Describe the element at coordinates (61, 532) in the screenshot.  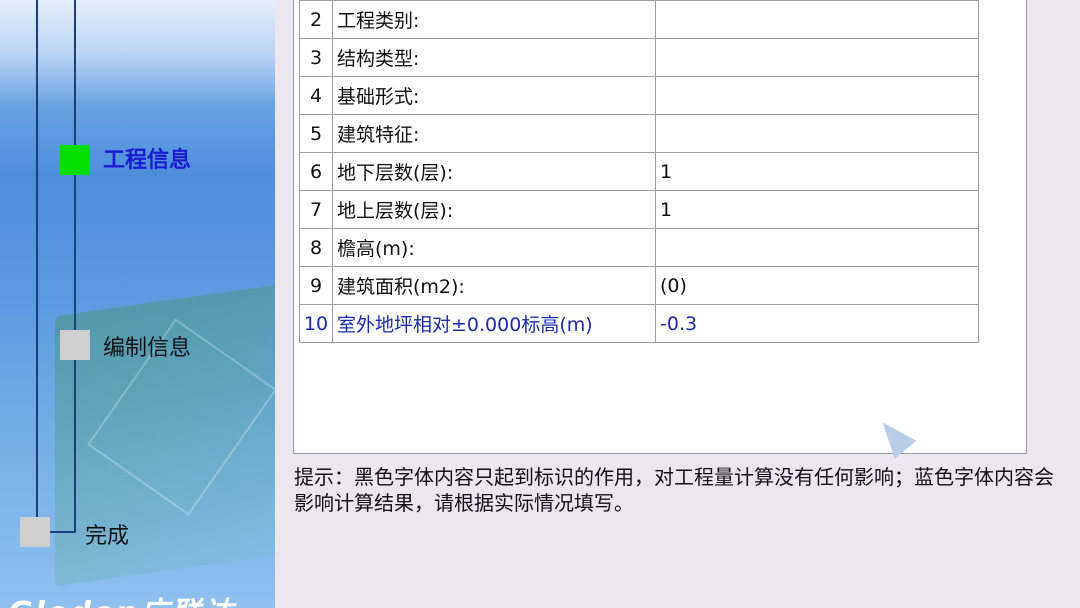
I see `progress-line-connector` at that location.